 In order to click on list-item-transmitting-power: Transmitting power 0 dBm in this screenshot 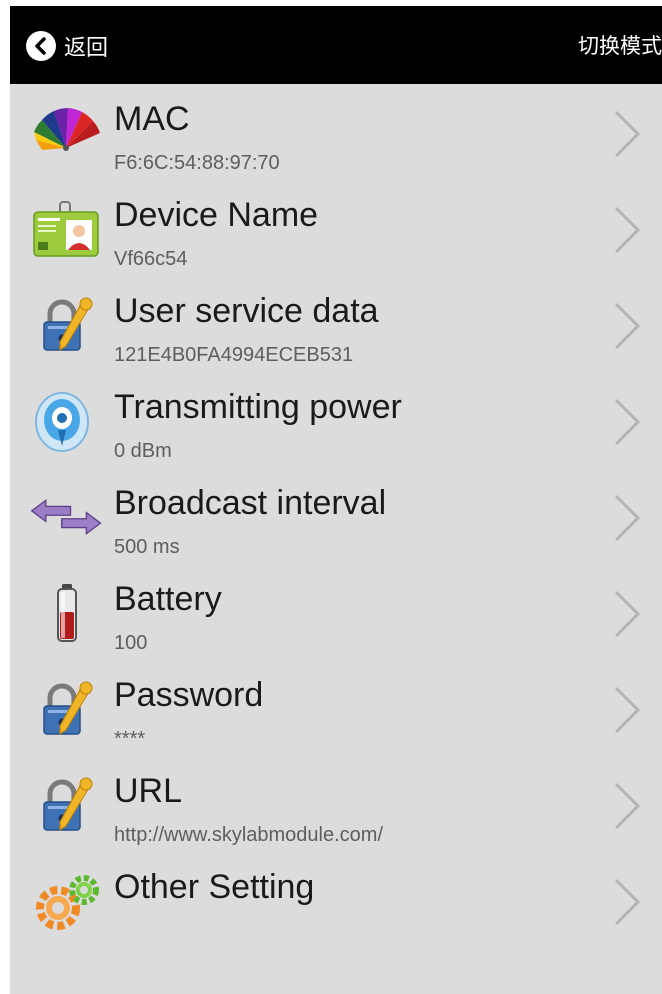, I will do `click(336, 420)`.